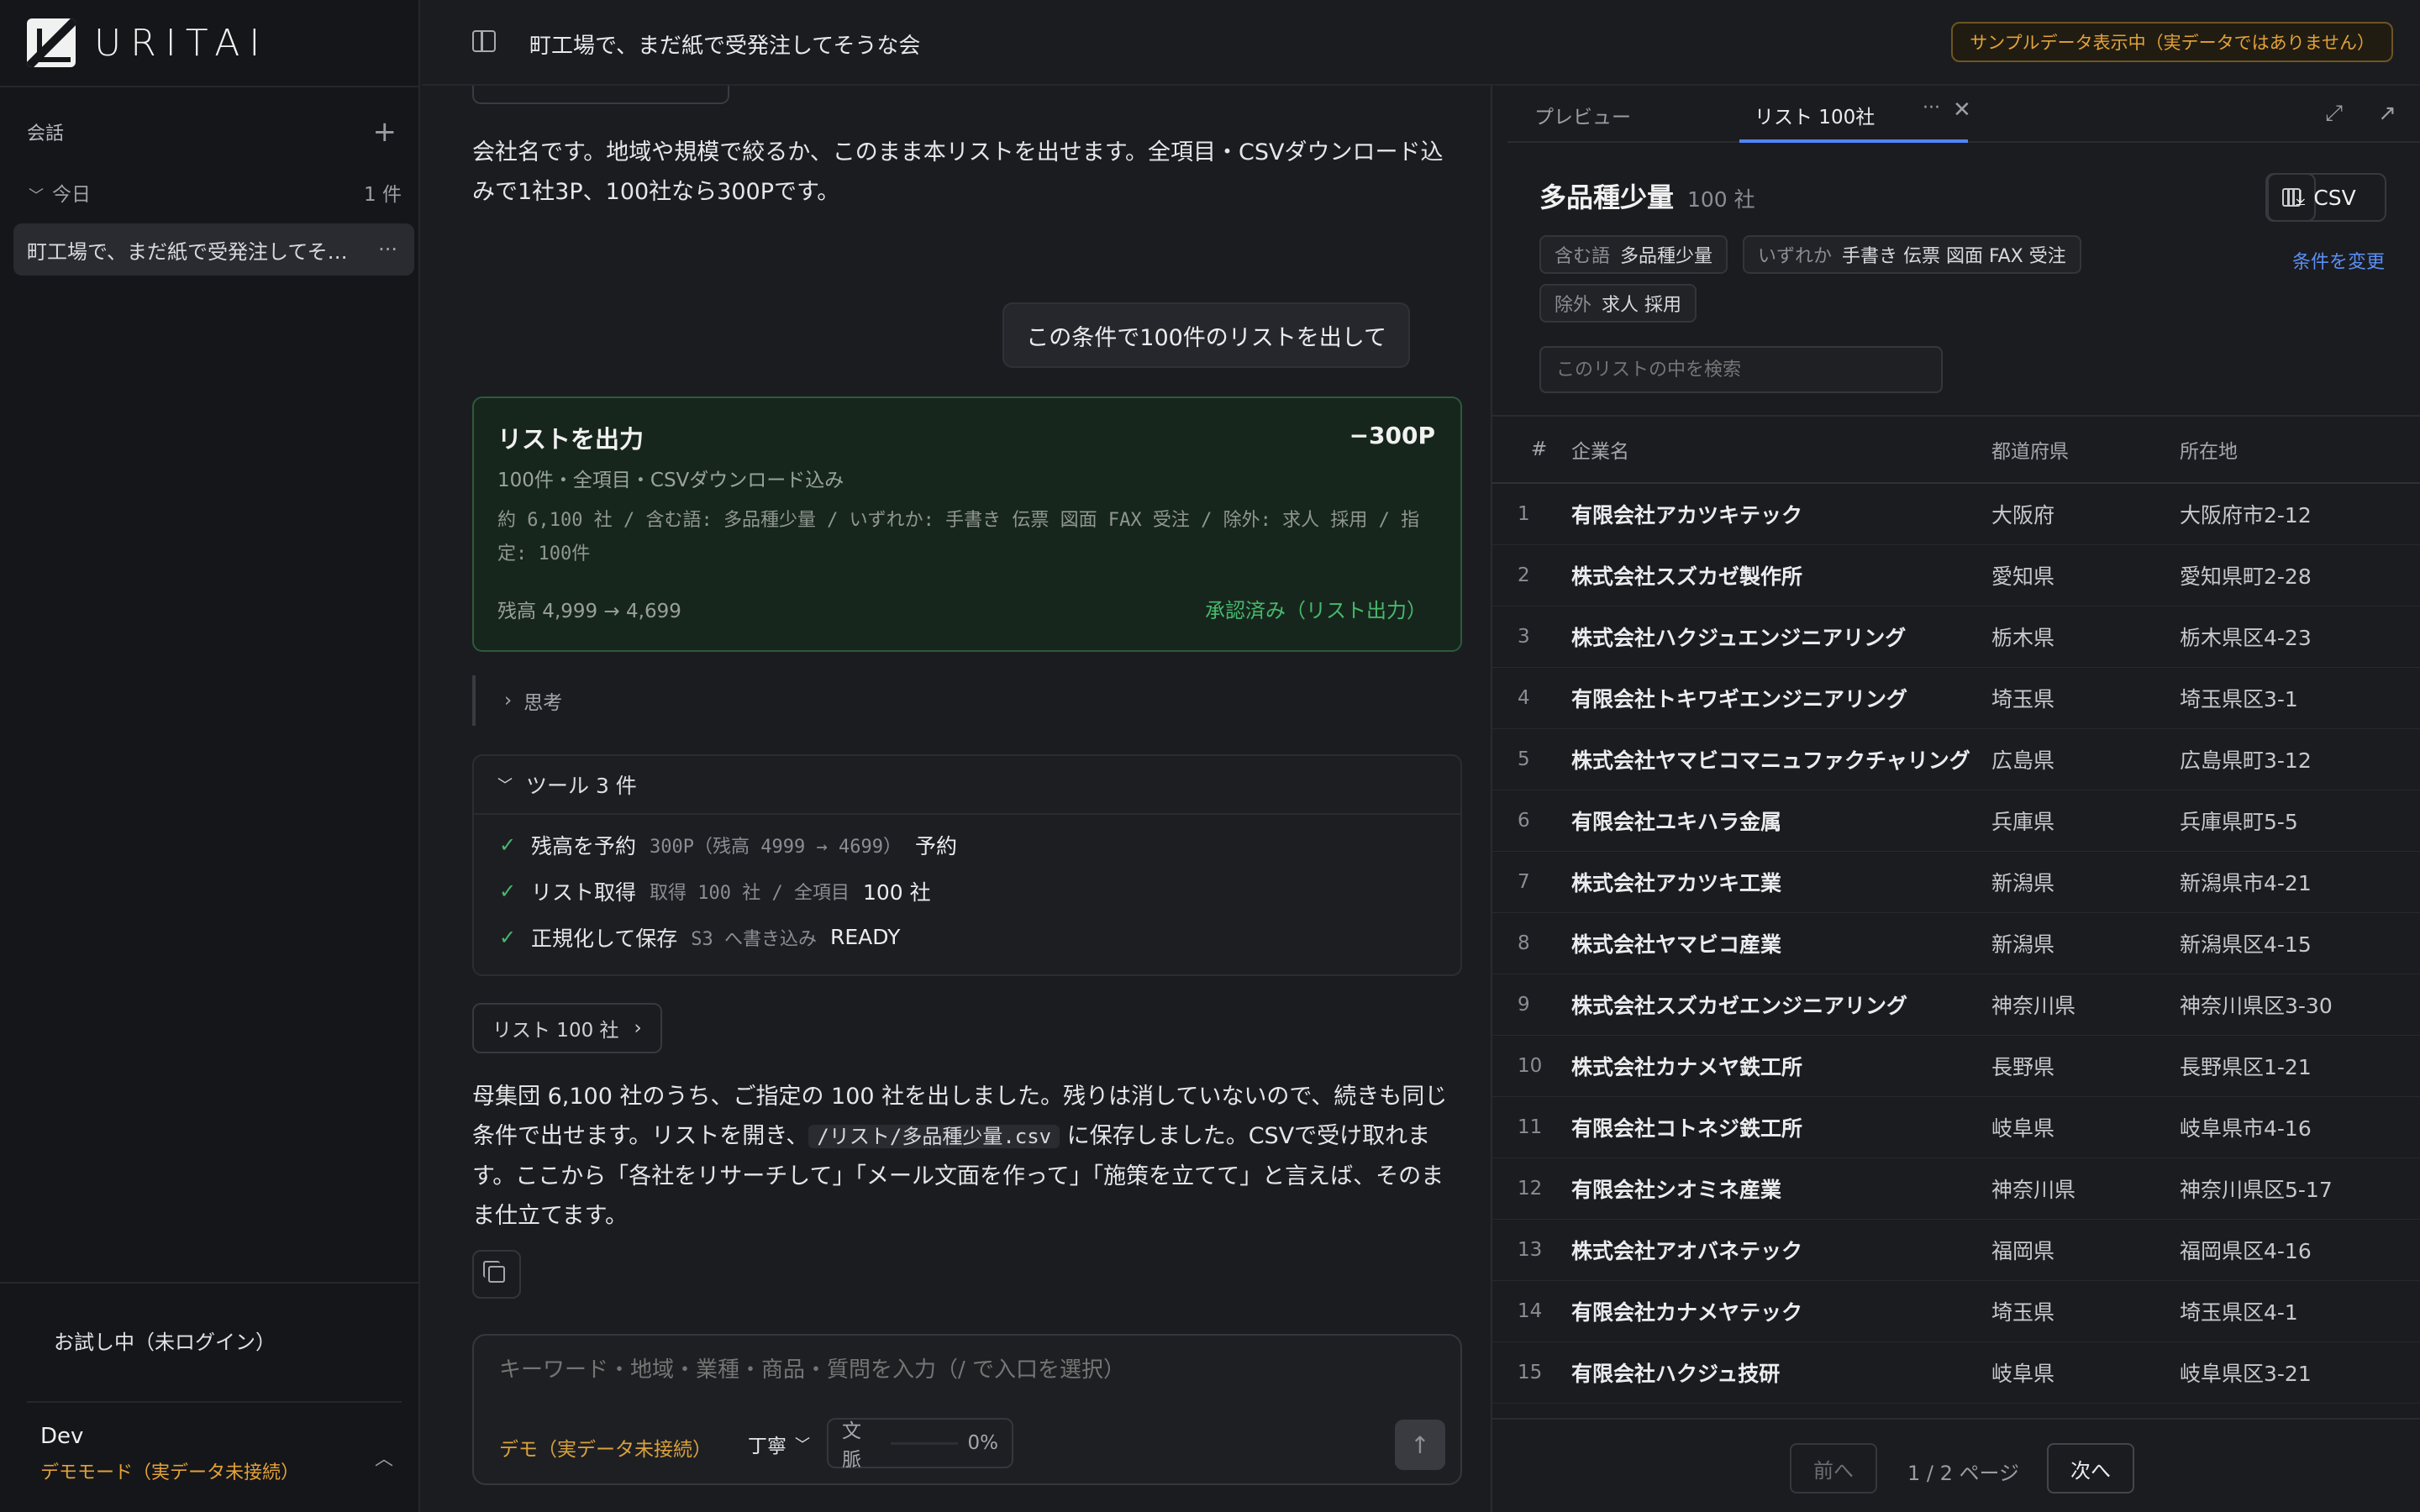  I want to click on demo-mode-label: デモ（実データ未接続）, so click(605, 1450).